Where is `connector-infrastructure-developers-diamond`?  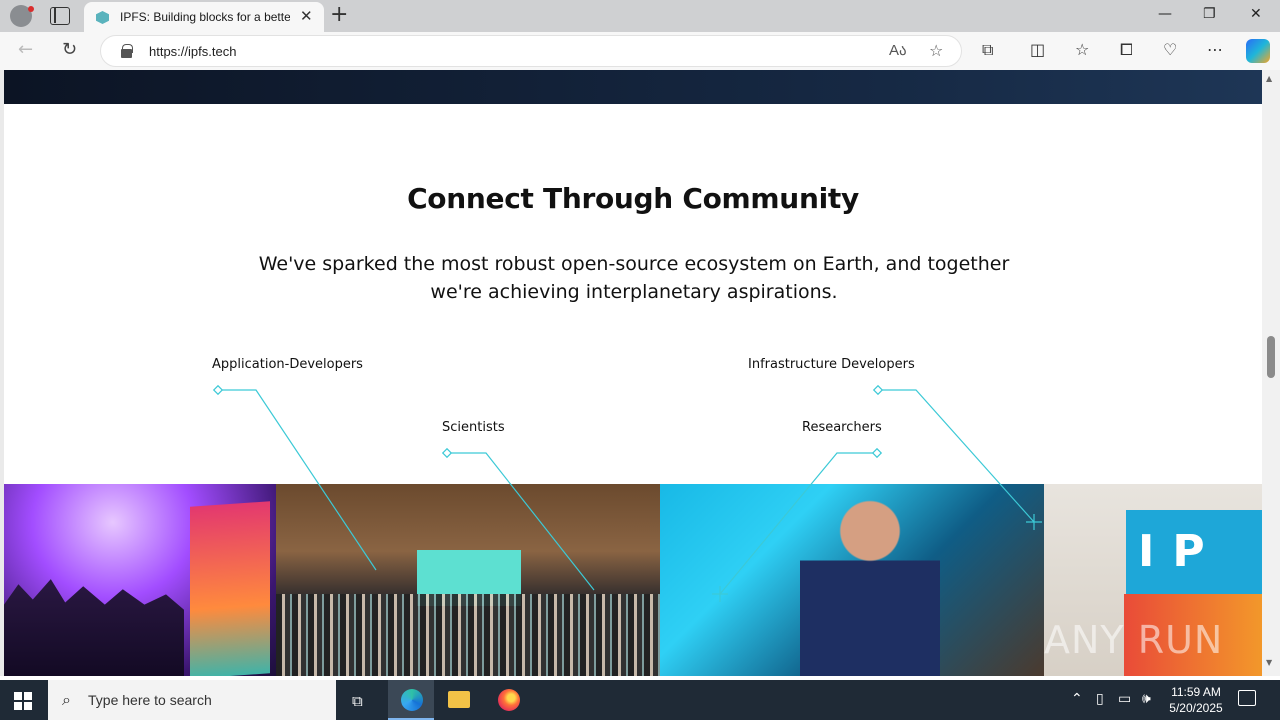 connector-infrastructure-developers-diamond is located at coordinates (878, 390).